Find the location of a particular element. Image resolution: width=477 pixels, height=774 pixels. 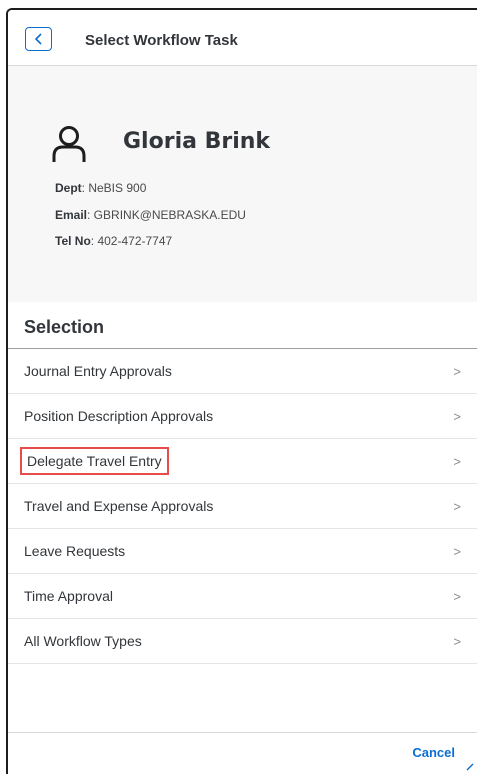

chevron-left-icon is located at coordinates (38, 39).